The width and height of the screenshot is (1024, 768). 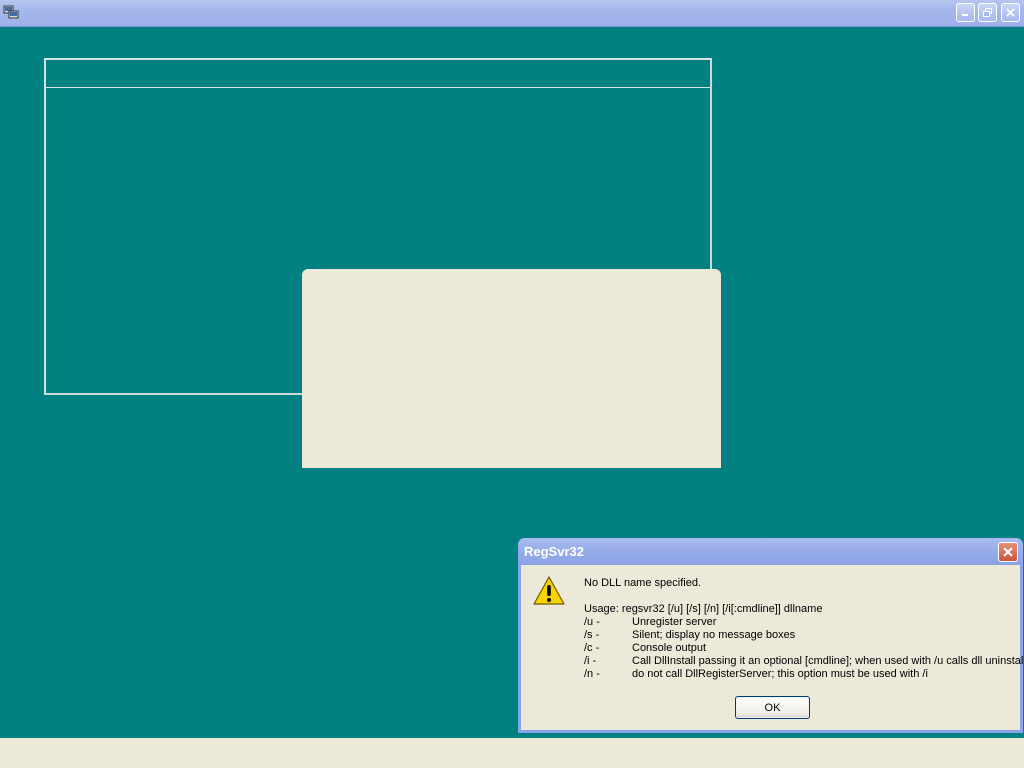 I want to click on dialog-title: RegSvr32, so click(x=554, y=551).